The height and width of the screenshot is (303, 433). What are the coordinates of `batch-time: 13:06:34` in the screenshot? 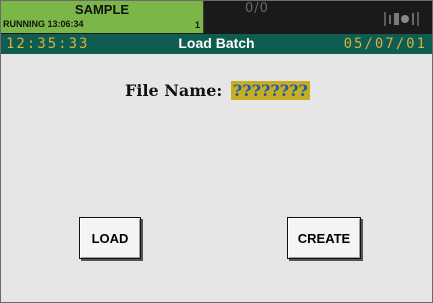 It's located at (65, 24).